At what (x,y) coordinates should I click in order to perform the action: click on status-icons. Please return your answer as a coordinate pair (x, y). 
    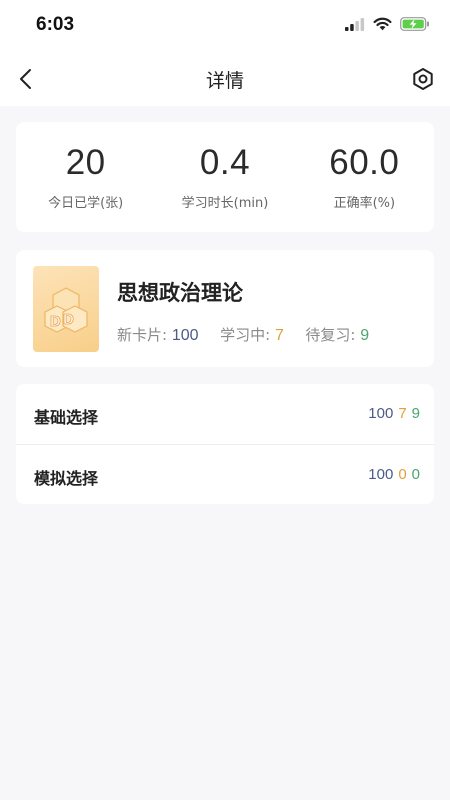
    Looking at the image, I should click on (387, 24).